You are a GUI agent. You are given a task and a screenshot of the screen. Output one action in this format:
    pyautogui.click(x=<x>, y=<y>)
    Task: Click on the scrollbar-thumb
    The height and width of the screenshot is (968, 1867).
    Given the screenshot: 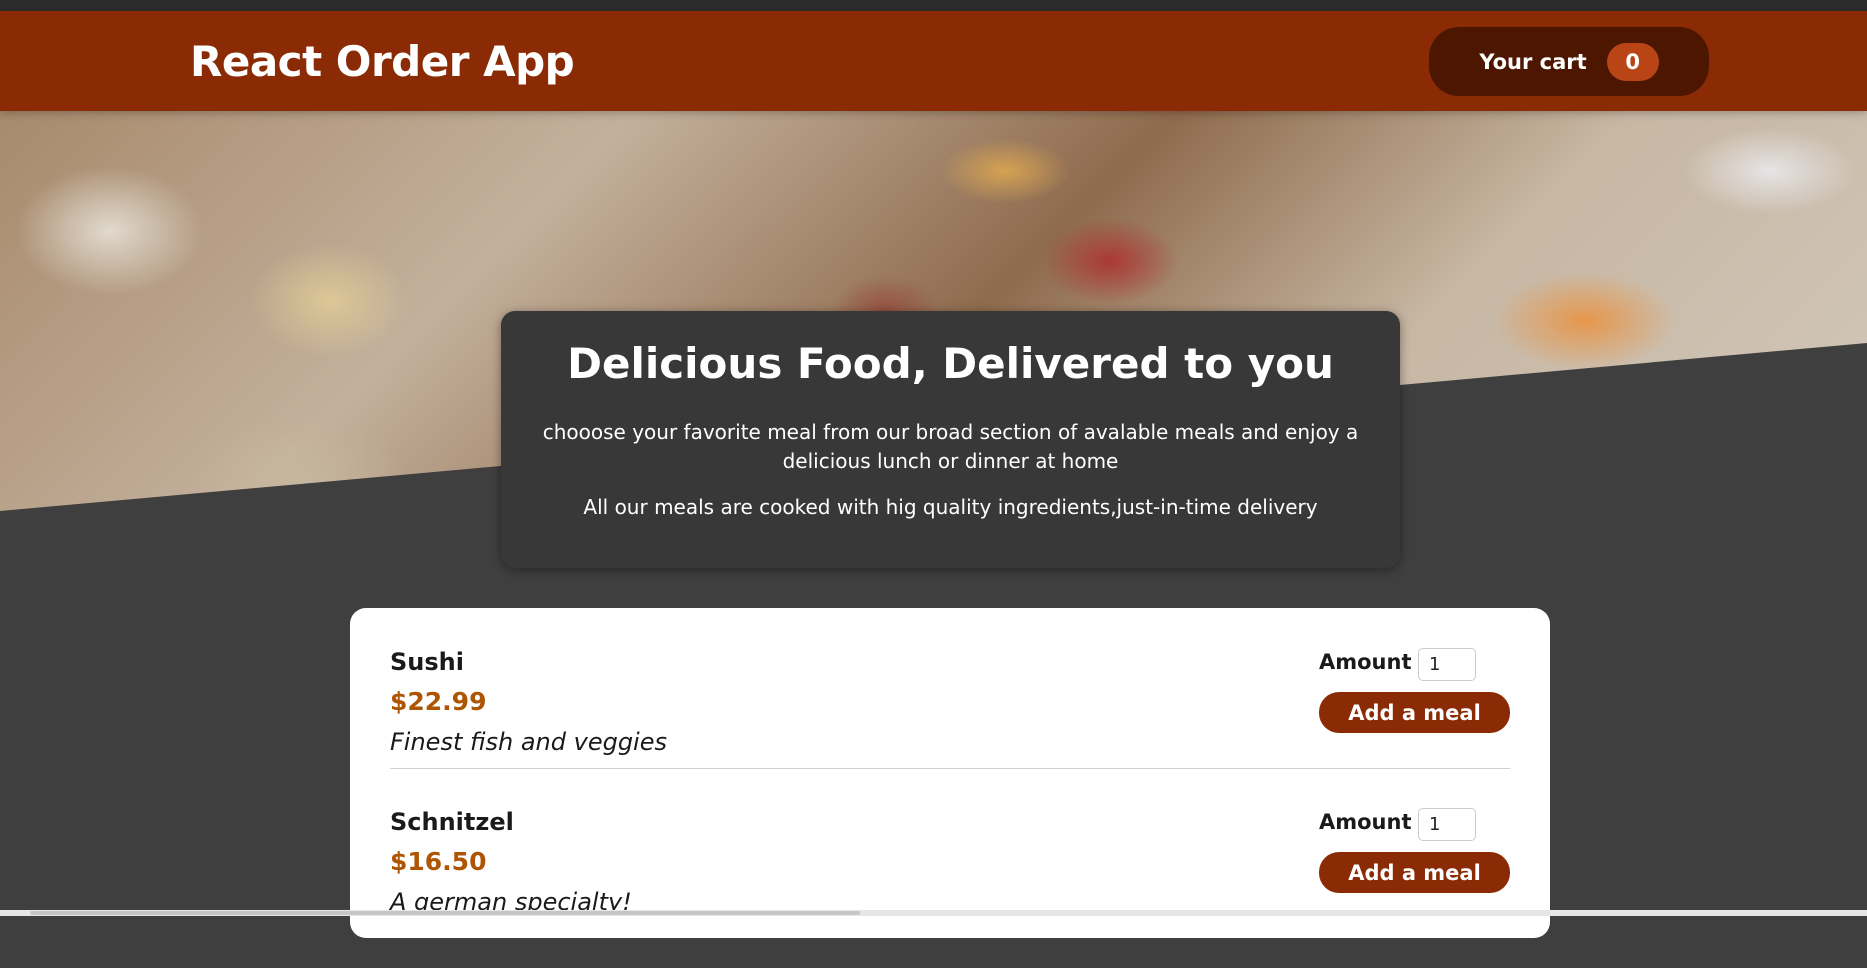 What is the action you would take?
    pyautogui.click(x=445, y=913)
    